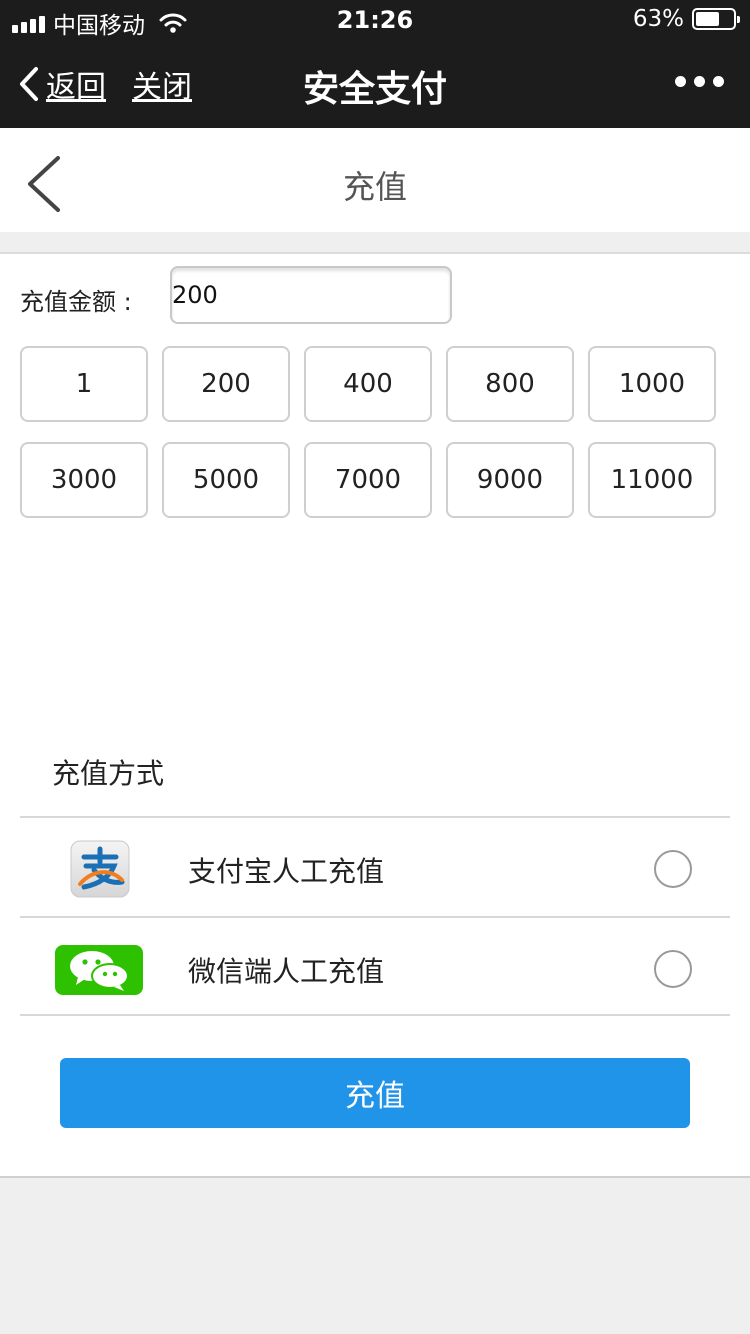 The width and height of the screenshot is (750, 1334). I want to click on amount-option-button: 9000, so click(510, 480).